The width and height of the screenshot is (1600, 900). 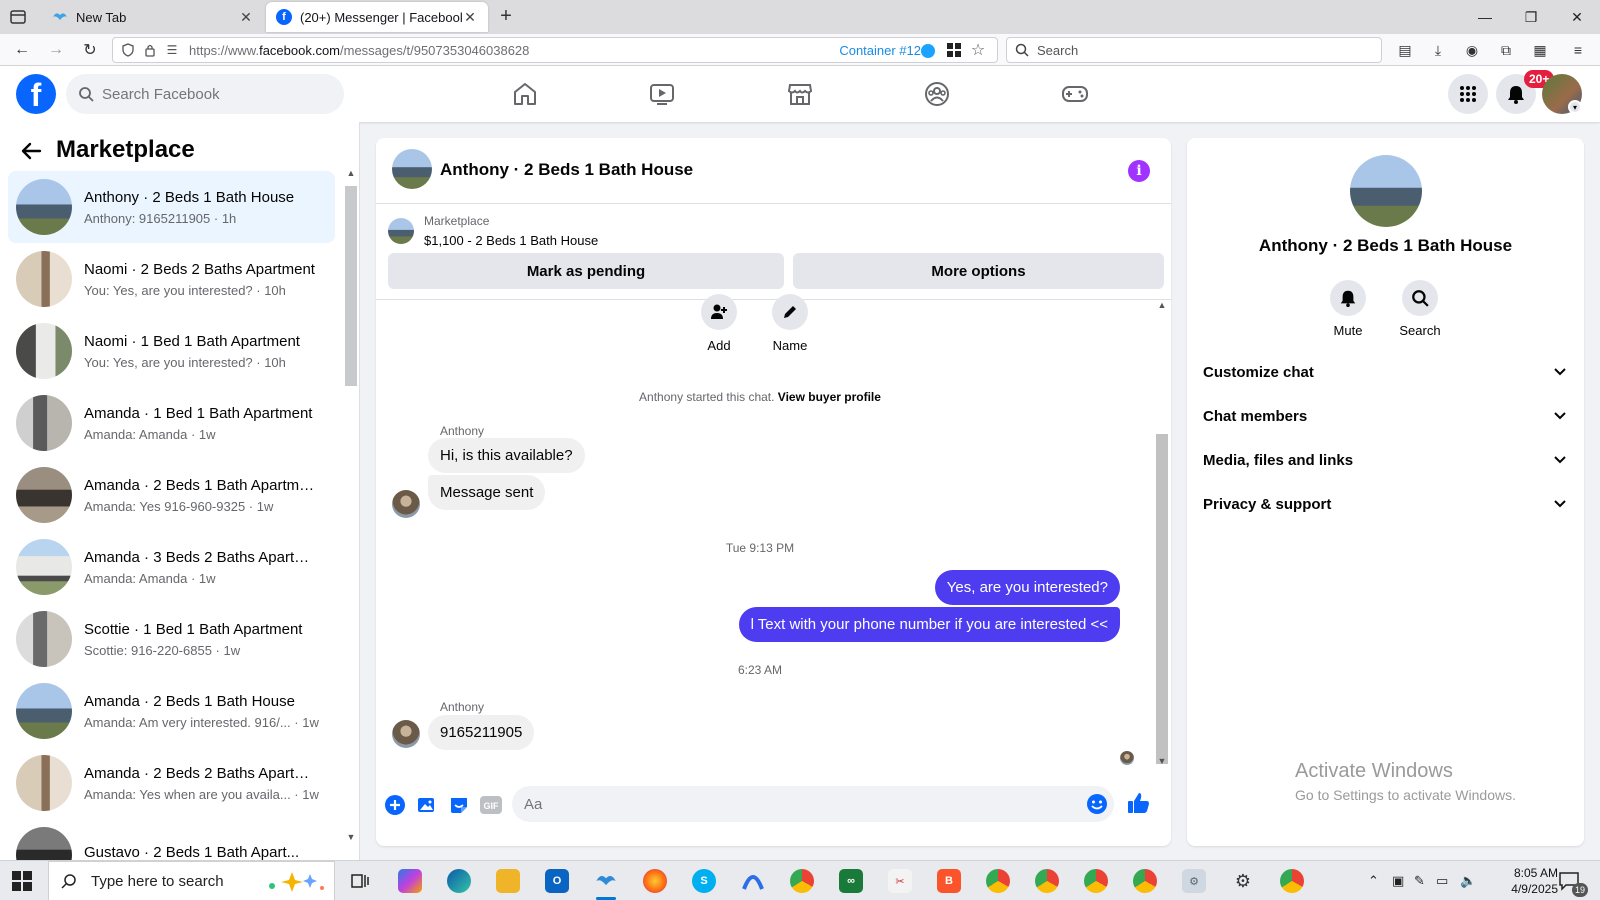 What do you see at coordinates (150, 50) in the screenshot?
I see `lock-icon` at bounding box center [150, 50].